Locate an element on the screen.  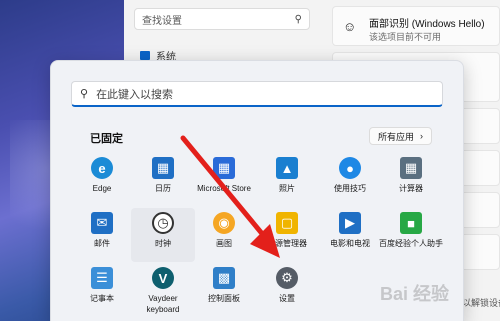
app-tile-baidu: ■ 百度经验个人助手 is located at coordinates (411, 235).